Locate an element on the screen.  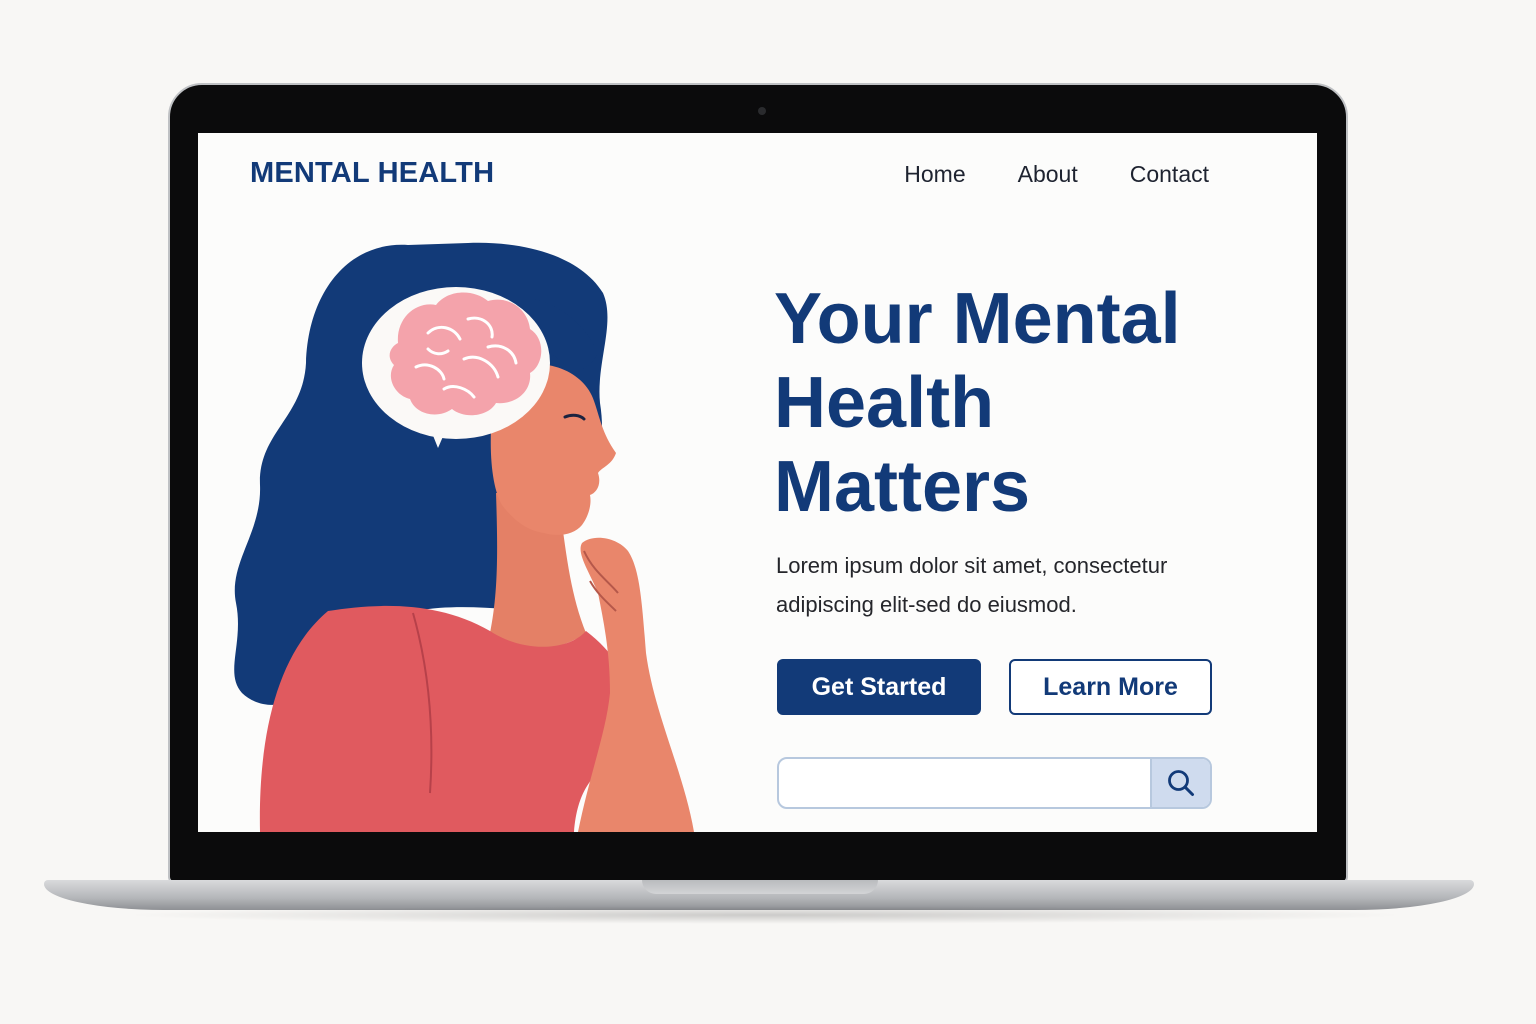
shirt-shape is located at coordinates (446, 718).